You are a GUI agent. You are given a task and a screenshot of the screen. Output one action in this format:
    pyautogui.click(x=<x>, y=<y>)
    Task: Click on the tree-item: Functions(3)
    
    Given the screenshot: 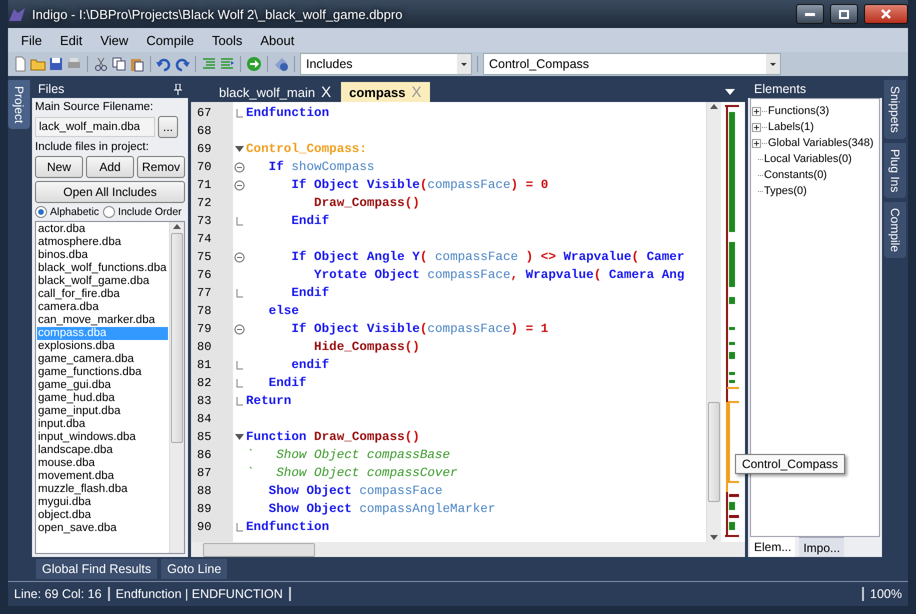 What is the action you would take?
    pyautogui.click(x=815, y=111)
    